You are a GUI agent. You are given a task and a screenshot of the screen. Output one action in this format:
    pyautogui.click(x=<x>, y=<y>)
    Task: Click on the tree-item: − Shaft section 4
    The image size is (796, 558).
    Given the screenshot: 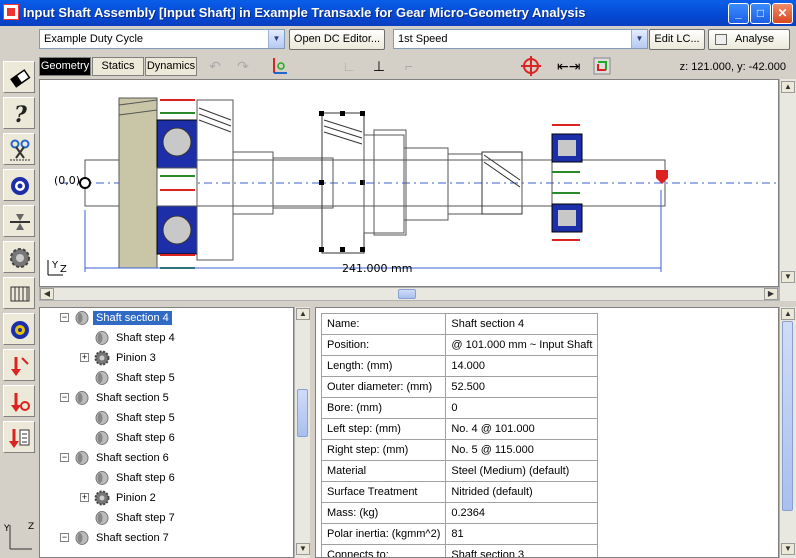 What is the action you would take?
    pyautogui.click(x=166, y=318)
    